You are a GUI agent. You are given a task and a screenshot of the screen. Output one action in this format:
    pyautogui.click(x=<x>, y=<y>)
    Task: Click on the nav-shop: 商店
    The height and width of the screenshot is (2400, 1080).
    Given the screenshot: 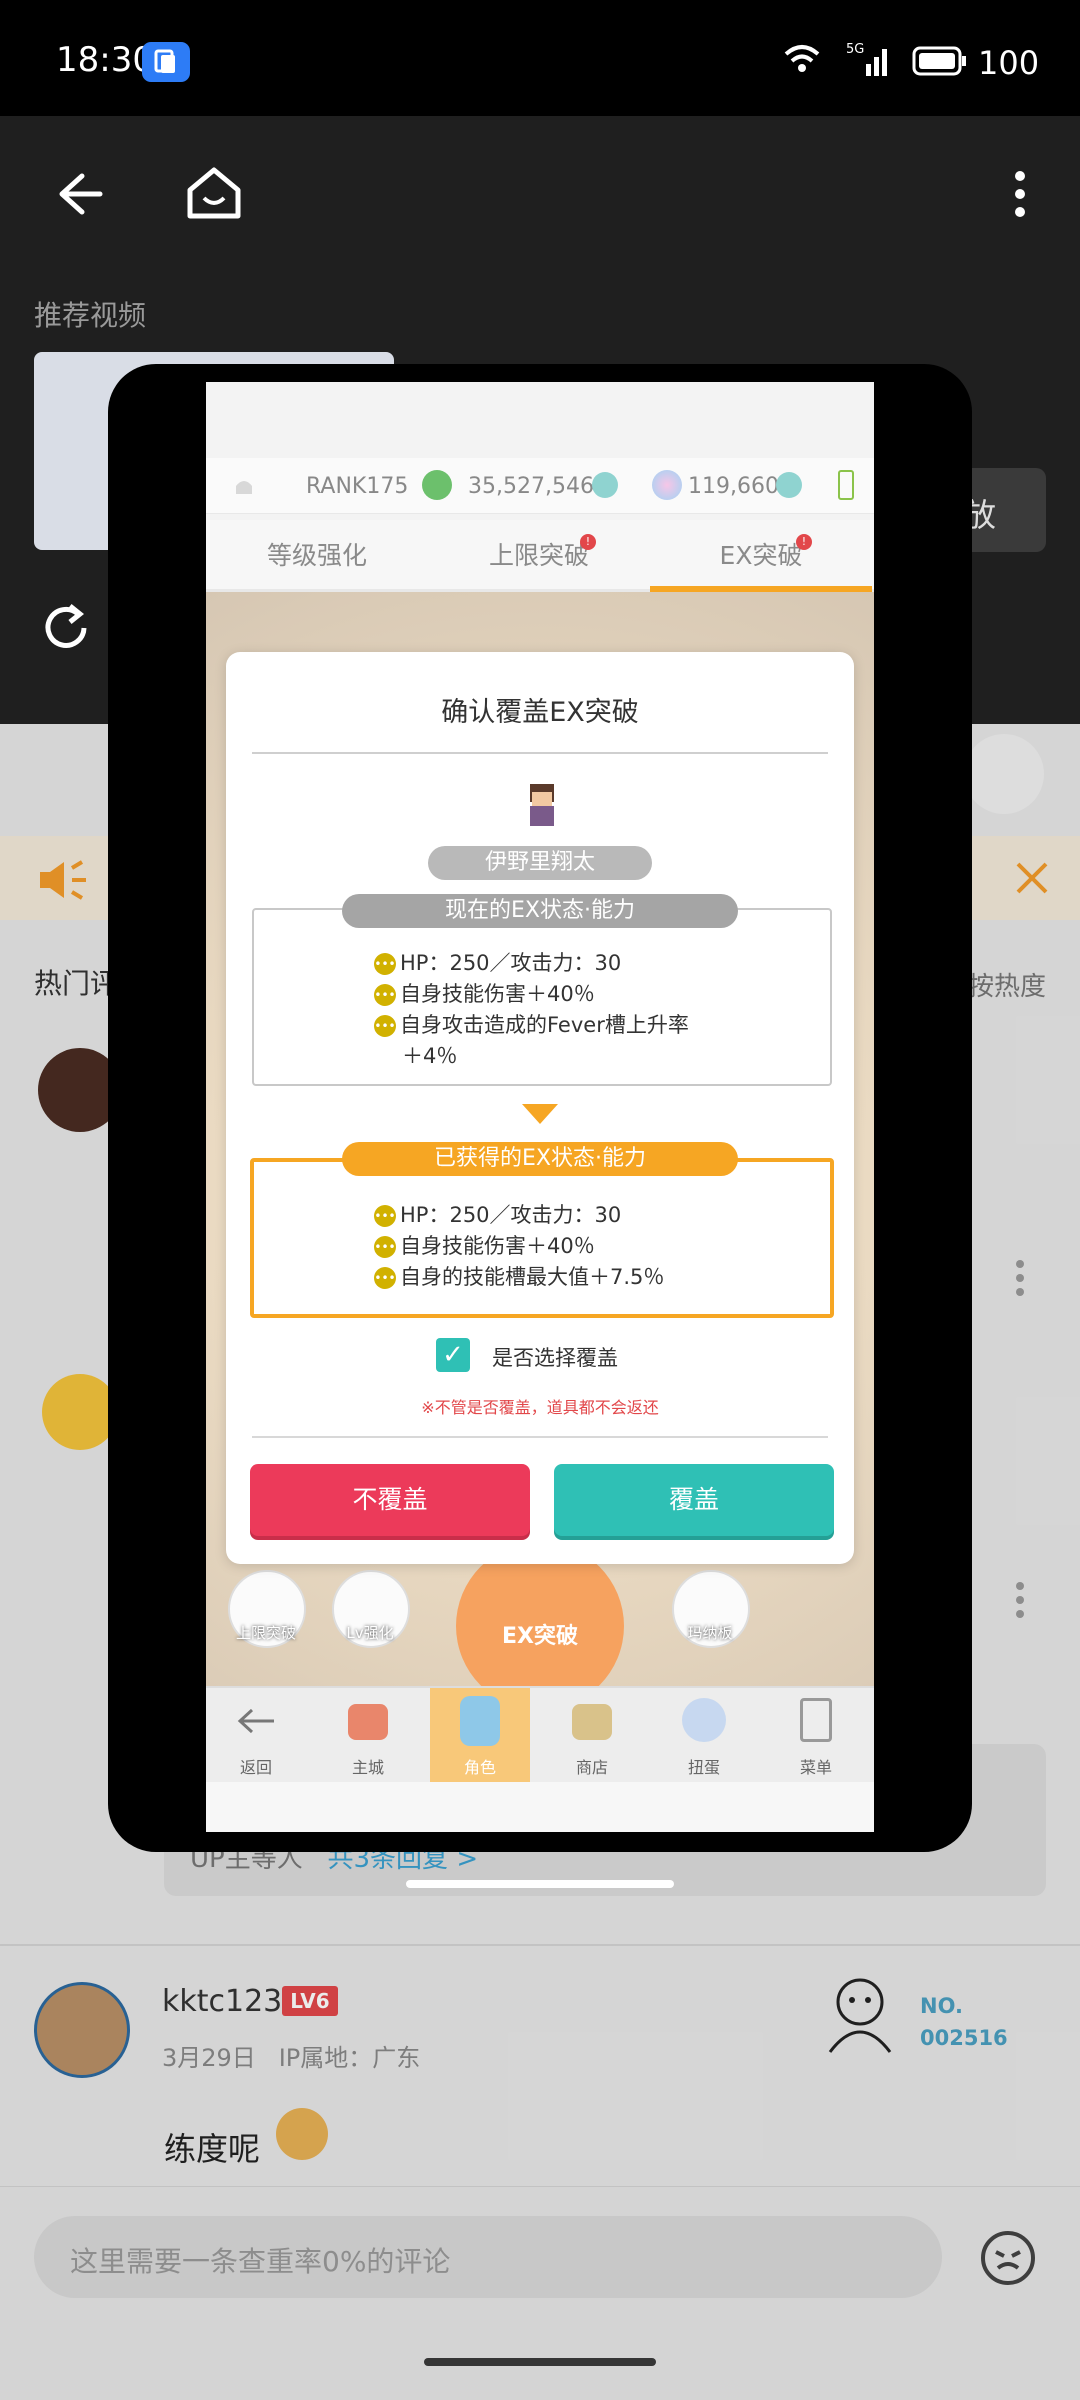 What is the action you would take?
    pyautogui.click(x=592, y=1736)
    